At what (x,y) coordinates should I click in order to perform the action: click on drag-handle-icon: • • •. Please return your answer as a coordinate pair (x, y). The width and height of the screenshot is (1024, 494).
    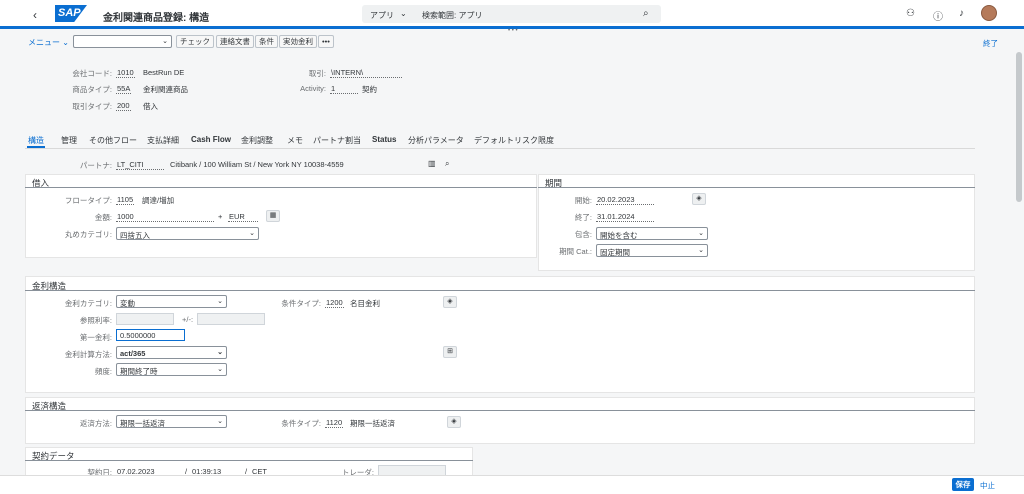
    Looking at the image, I should click on (513, 31).